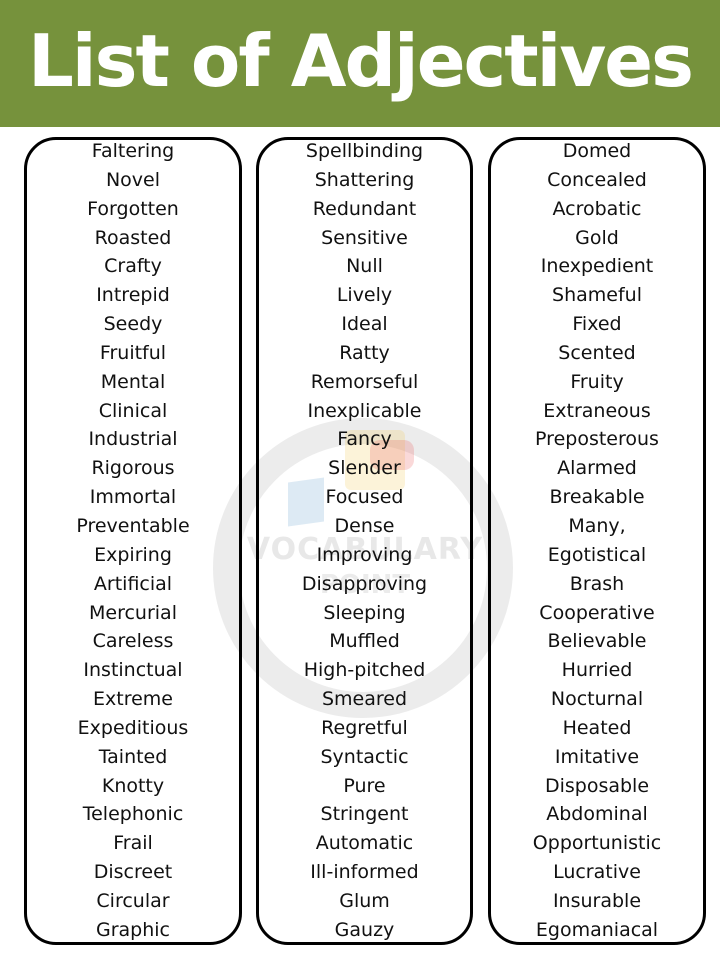 The image size is (720, 960). Describe the element at coordinates (133, 179) in the screenshot. I see `adjective-item: Novel` at that location.